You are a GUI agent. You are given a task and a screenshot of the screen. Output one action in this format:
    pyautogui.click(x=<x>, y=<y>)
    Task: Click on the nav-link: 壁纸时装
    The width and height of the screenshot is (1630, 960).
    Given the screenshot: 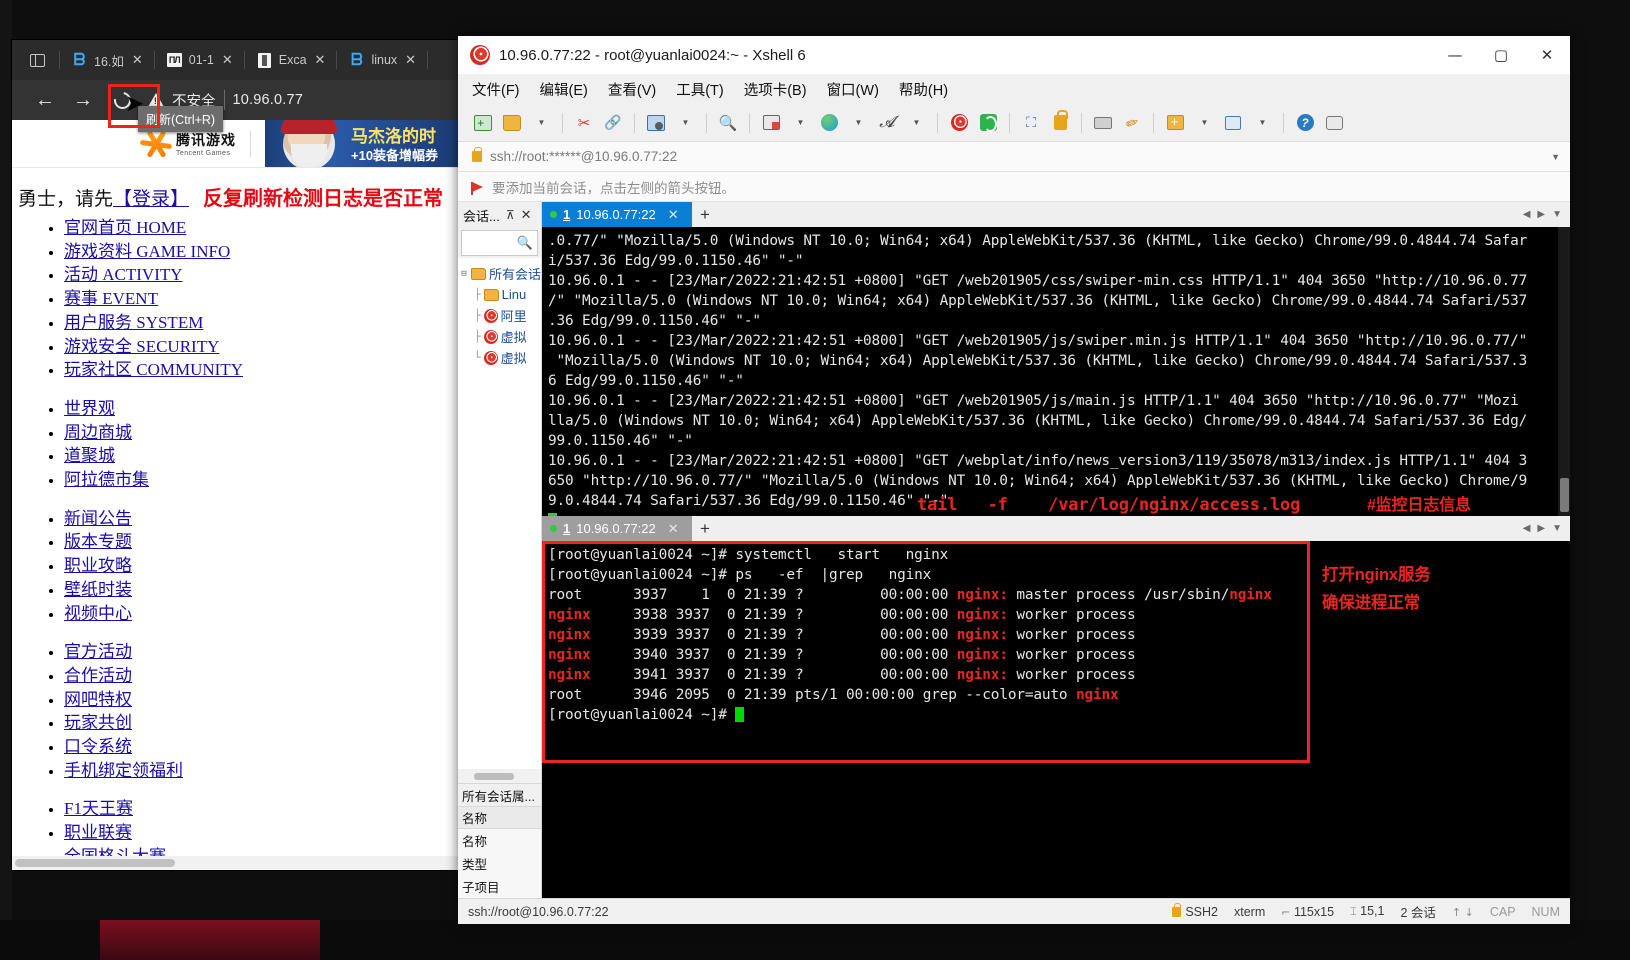 What is the action you would take?
    pyautogui.click(x=98, y=589)
    